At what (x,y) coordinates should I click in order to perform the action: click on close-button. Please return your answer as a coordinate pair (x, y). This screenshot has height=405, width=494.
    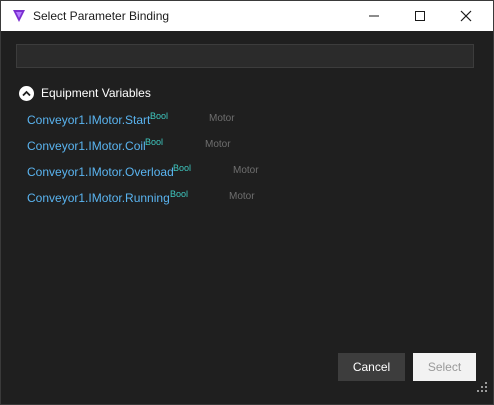
    Looking at the image, I should click on (466, 16).